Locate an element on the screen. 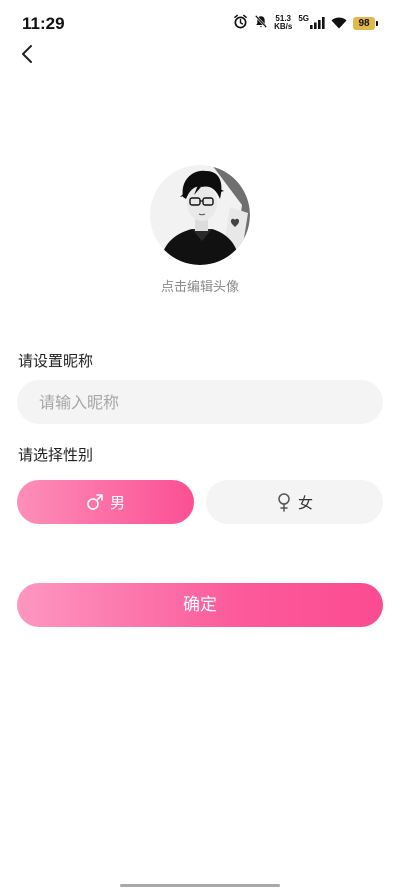 The height and width of the screenshot is (889, 400). alarm-icon is located at coordinates (240, 23).